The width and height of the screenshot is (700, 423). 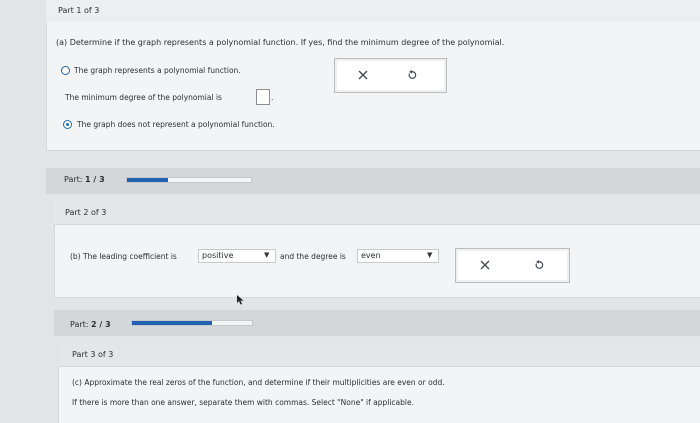 What do you see at coordinates (189, 180) in the screenshot?
I see `part1-progress-bar` at bounding box center [189, 180].